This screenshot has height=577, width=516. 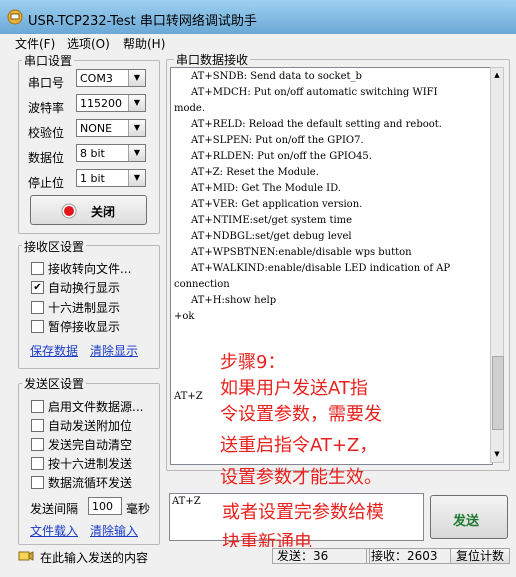 What do you see at coordinates (234, 300) in the screenshot?
I see `receive-line: AT+H:show help` at bounding box center [234, 300].